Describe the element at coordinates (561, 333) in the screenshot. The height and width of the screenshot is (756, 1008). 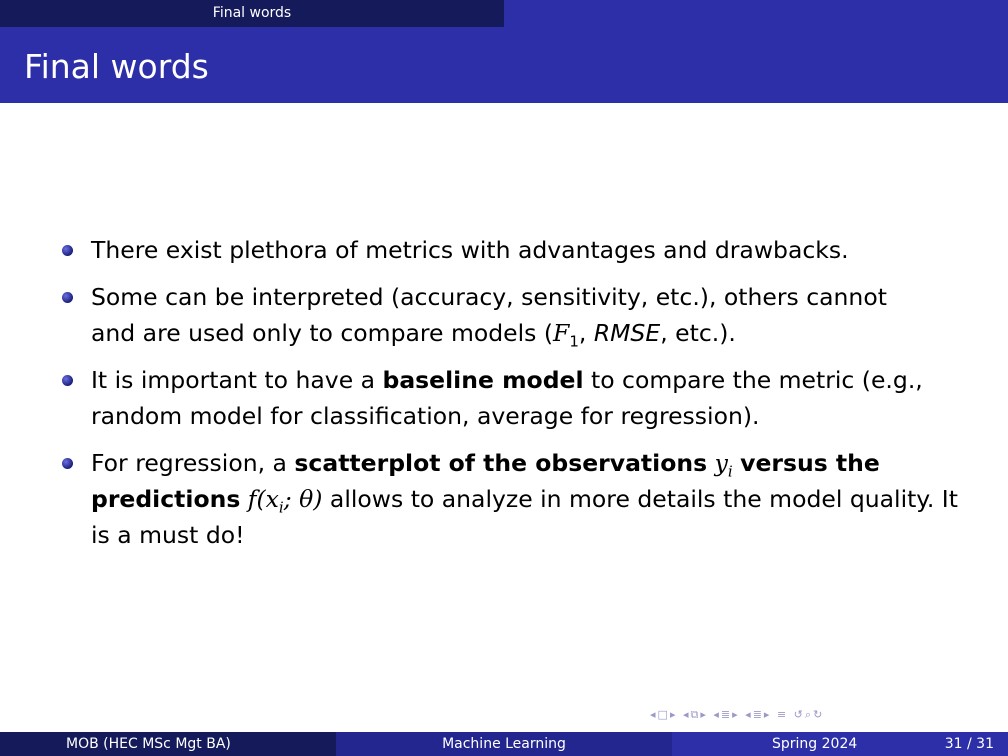
I see `math-f: F` at that location.